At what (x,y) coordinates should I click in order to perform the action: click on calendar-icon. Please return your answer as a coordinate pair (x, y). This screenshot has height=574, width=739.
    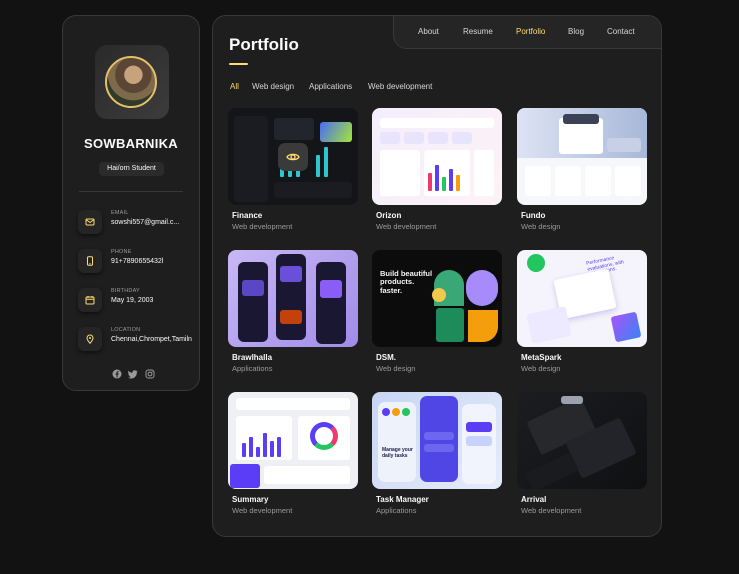
    Looking at the image, I should click on (90, 300).